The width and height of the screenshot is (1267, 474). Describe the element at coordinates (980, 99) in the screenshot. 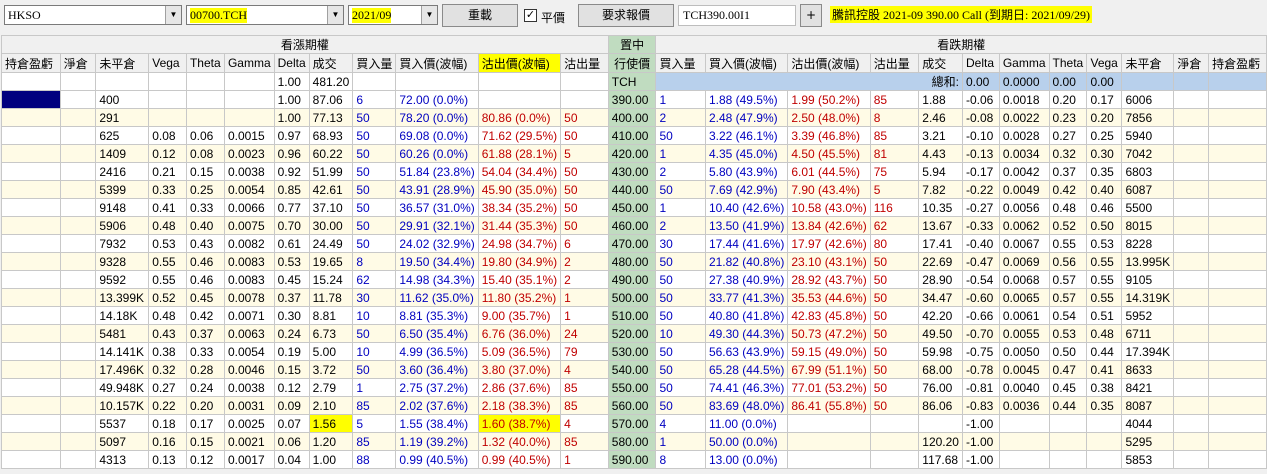

I see `put-delta-cell: -0.06` at that location.